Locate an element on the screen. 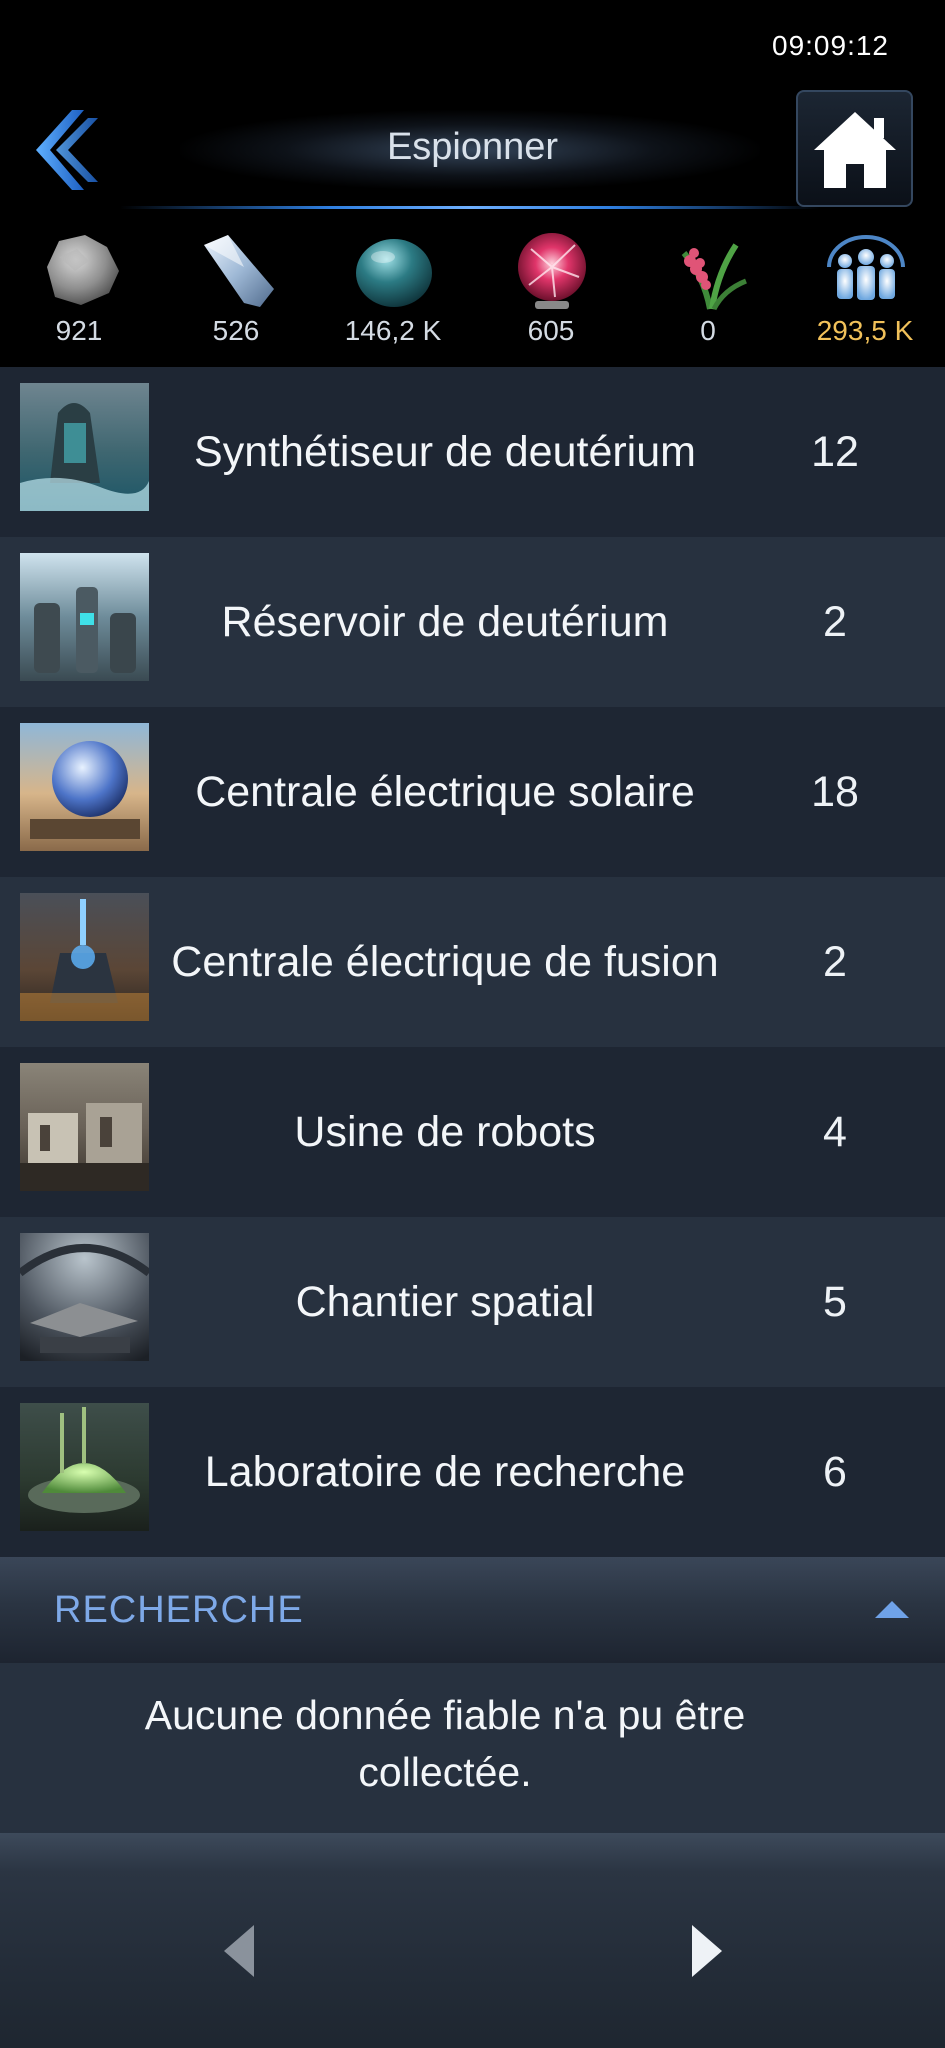 This screenshot has width=945, height=2048. clock: 09:09:12 is located at coordinates (830, 45).